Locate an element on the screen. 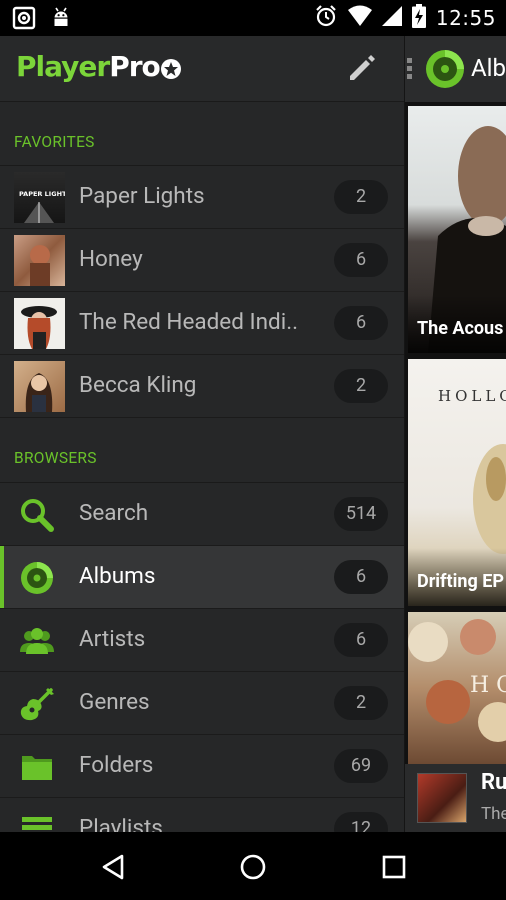  favorite-item-paper-lights: PAPER LIGHTS Paper Lights 2 is located at coordinates (202, 197).